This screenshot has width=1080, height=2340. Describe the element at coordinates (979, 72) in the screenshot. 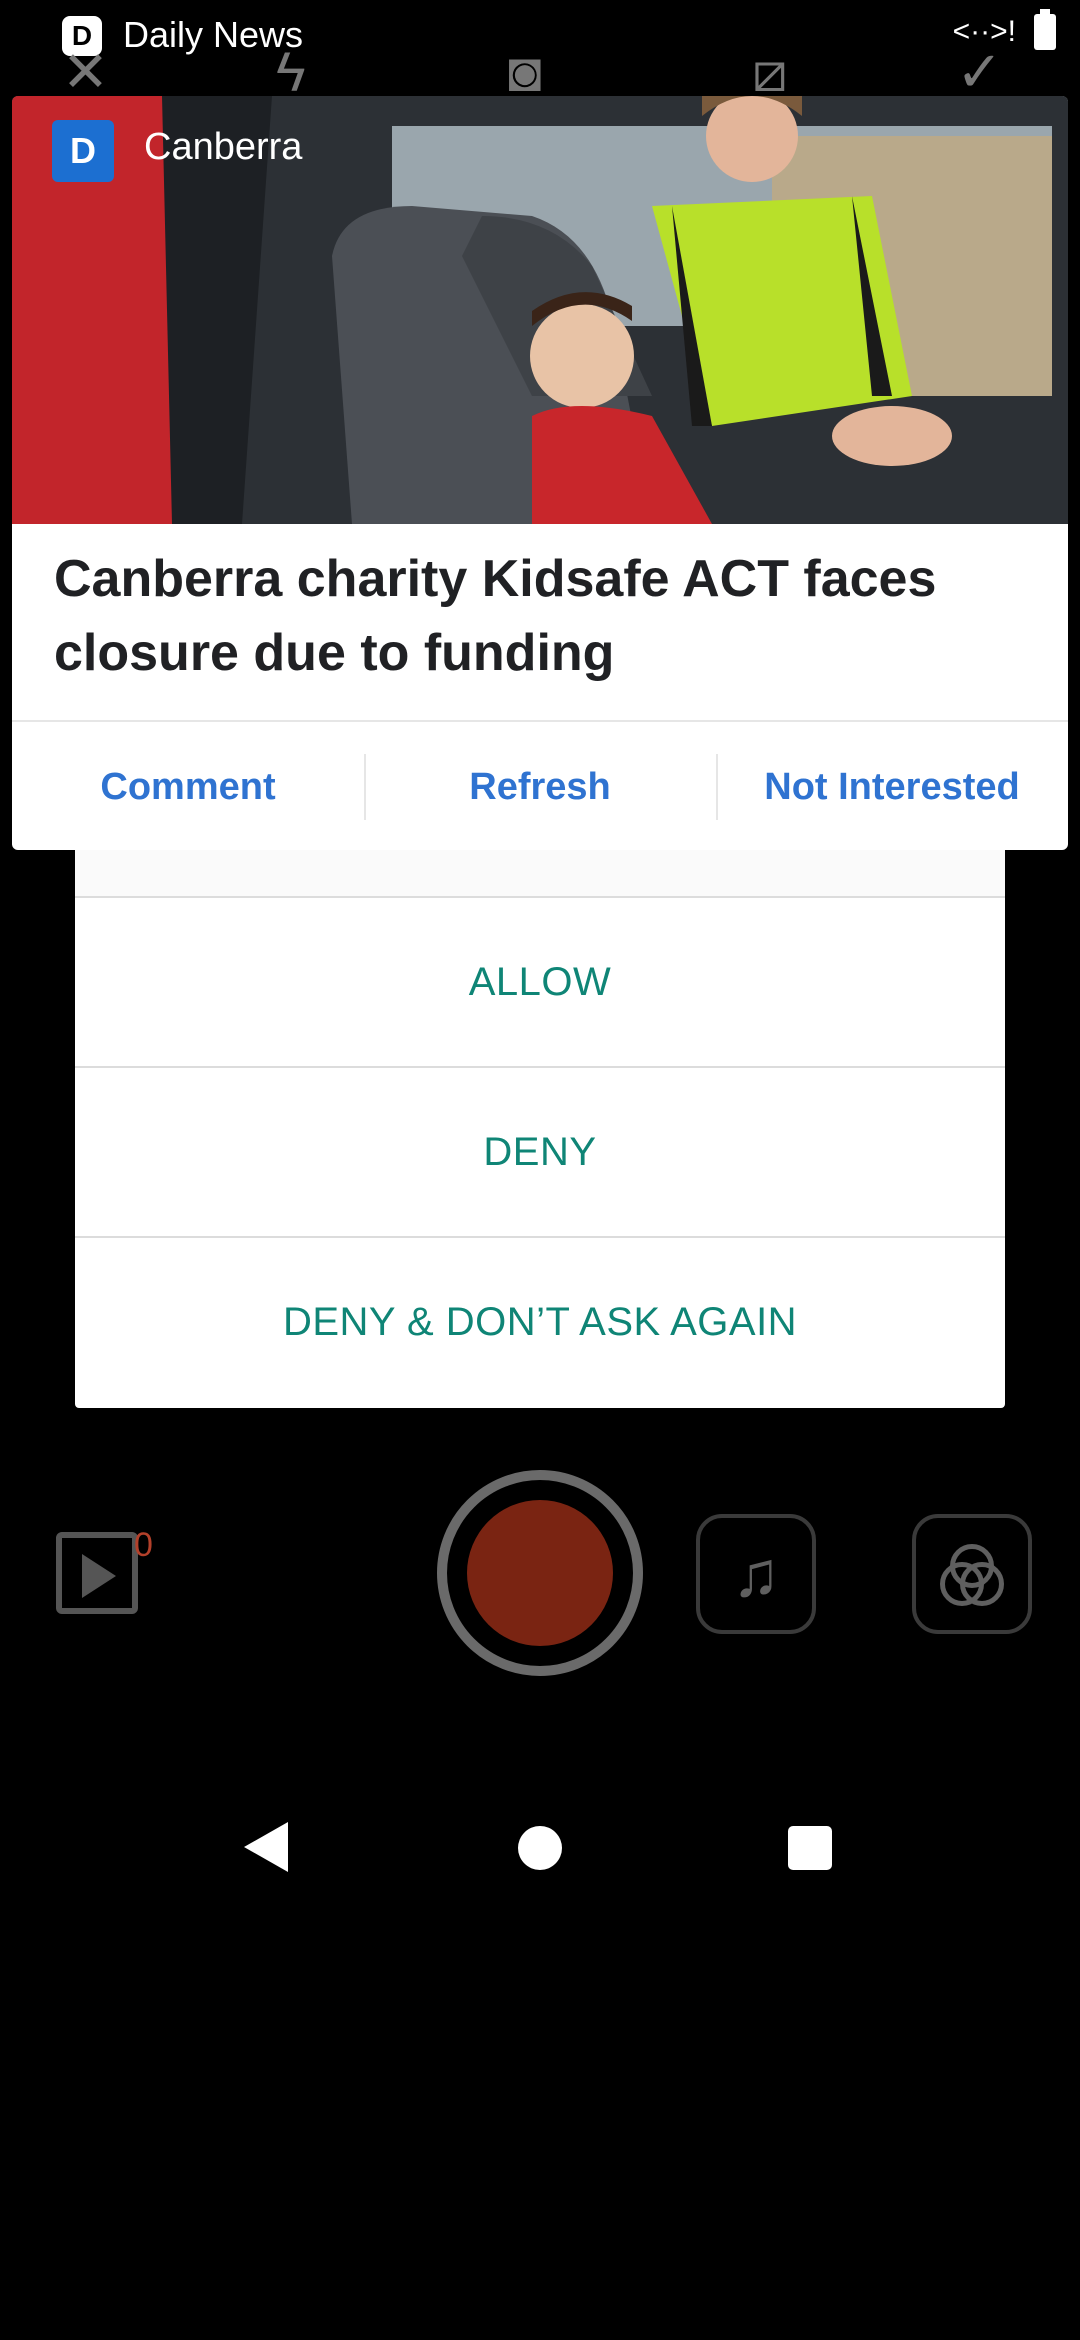

I see `check-icon: ✓` at that location.